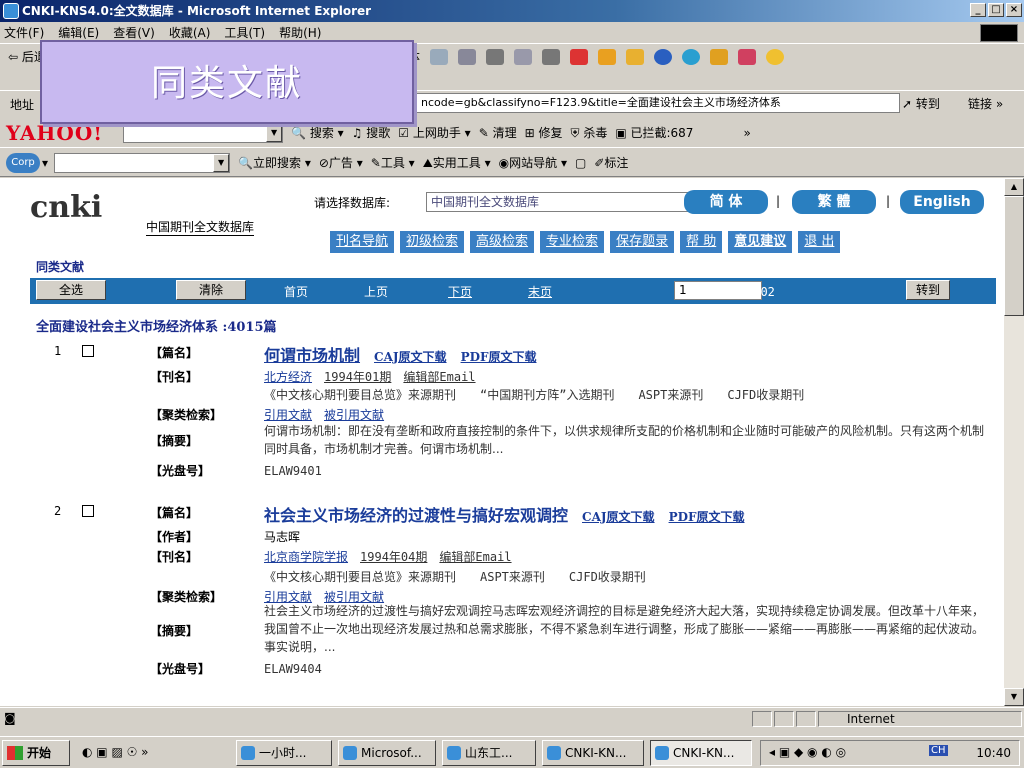 This screenshot has width=1024, height=768. Describe the element at coordinates (928, 290) in the screenshot. I see `goto-page-button: 转到` at that location.